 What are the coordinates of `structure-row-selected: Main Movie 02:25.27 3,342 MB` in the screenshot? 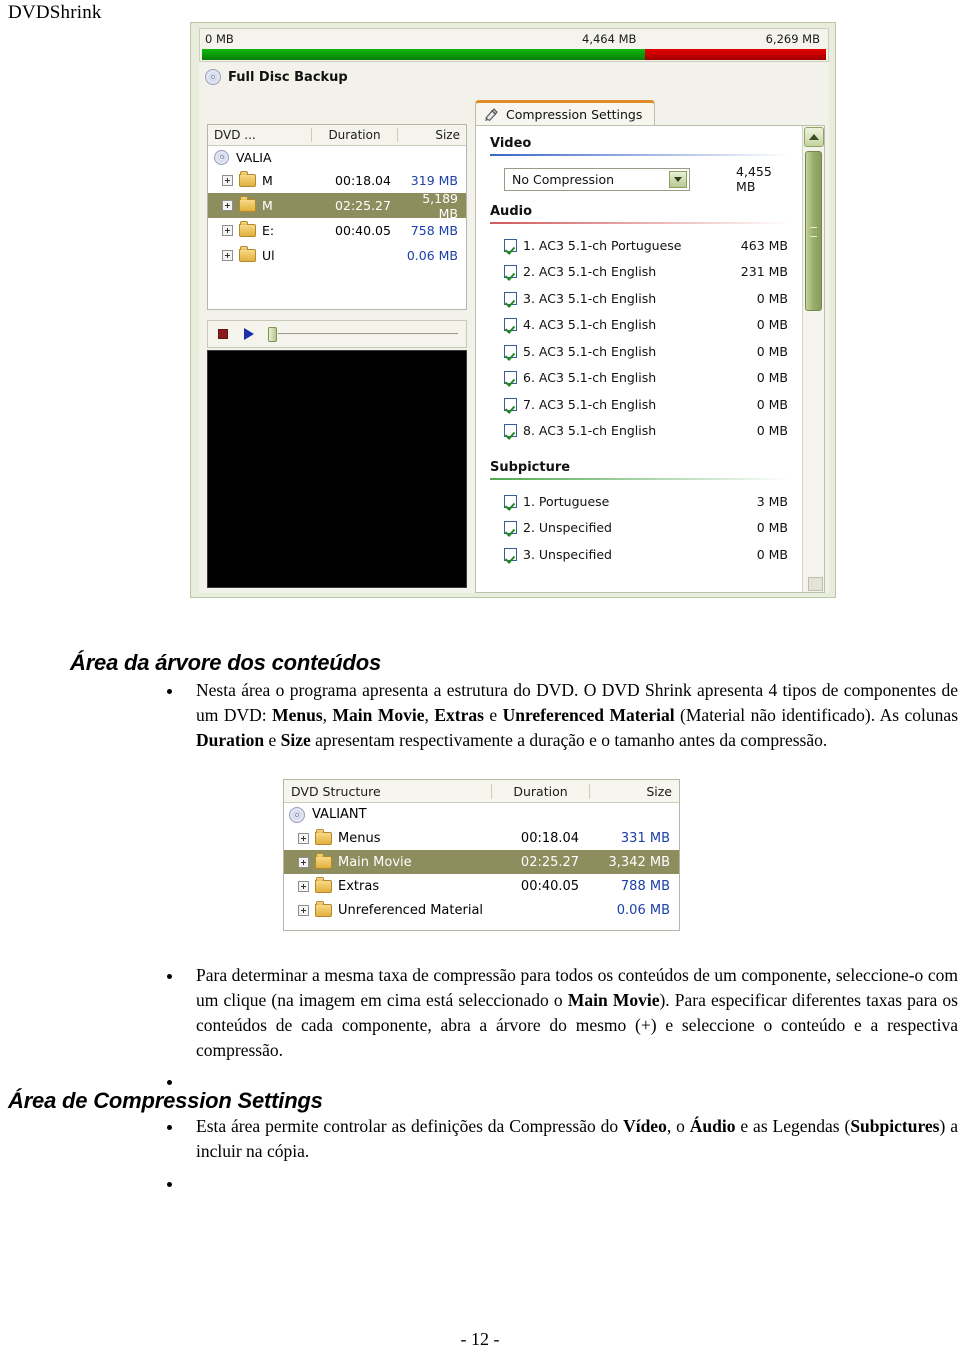 It's located at (481, 862).